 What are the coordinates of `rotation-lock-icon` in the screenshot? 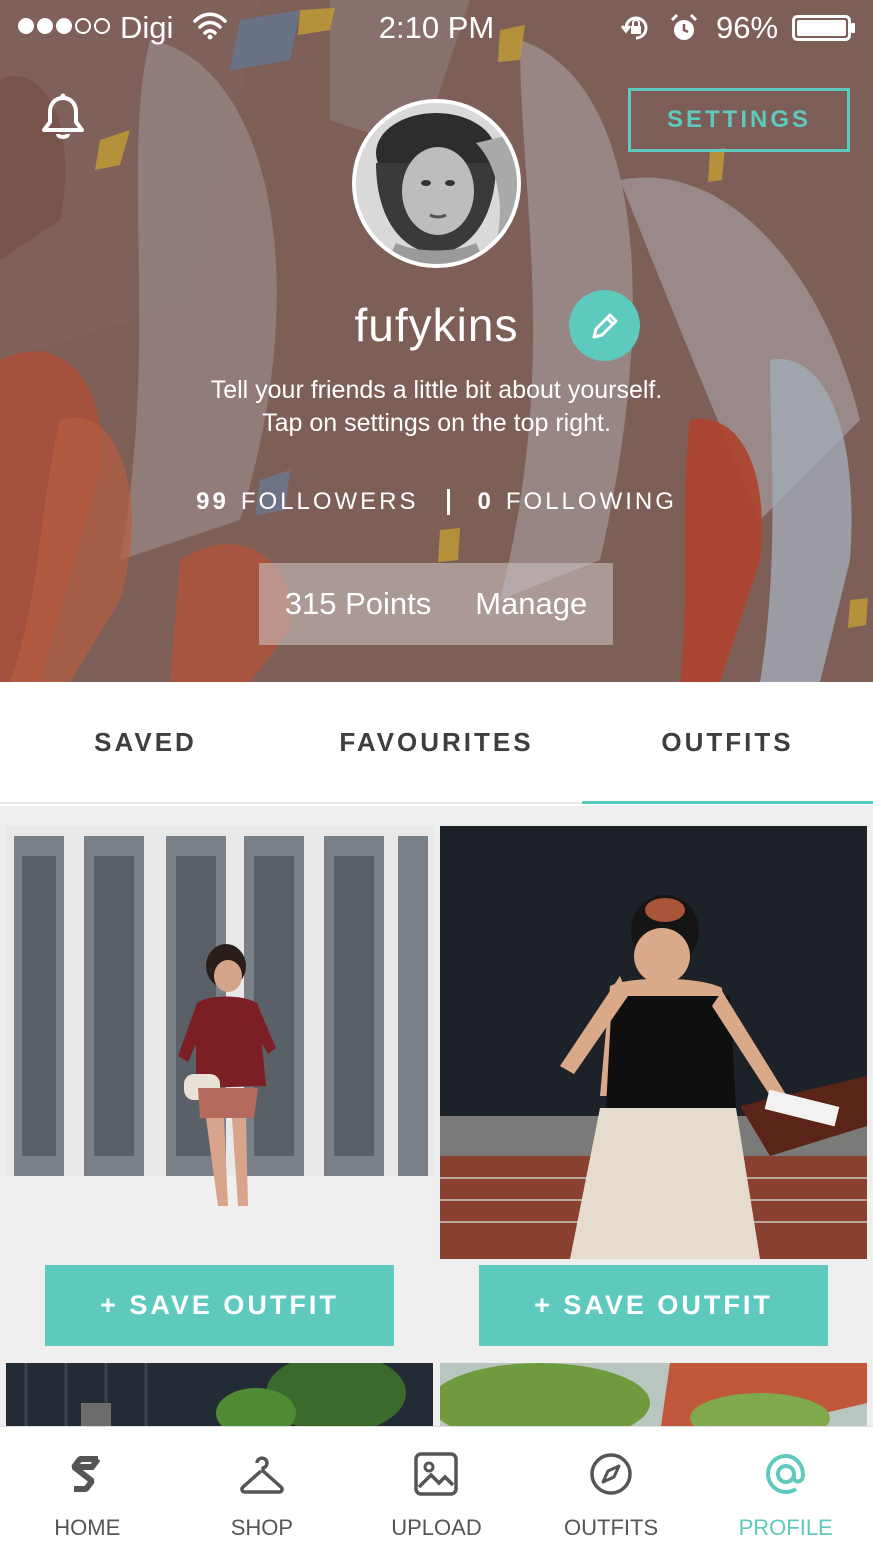 It's located at (634, 28).